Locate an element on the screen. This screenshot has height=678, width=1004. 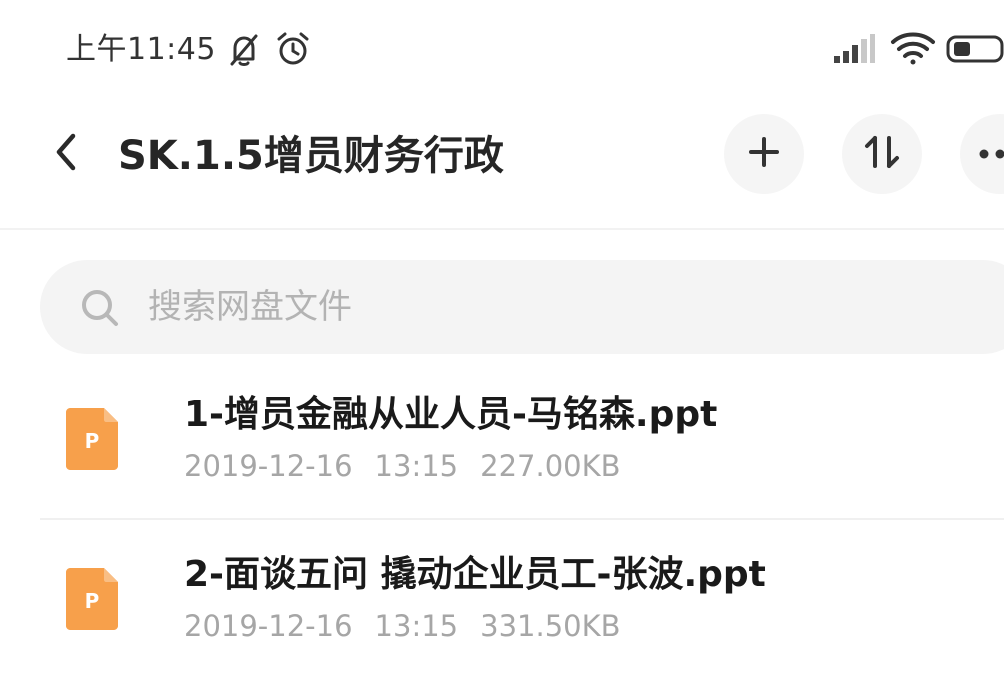
status-time: 上午11:45 is located at coordinates (141, 50).